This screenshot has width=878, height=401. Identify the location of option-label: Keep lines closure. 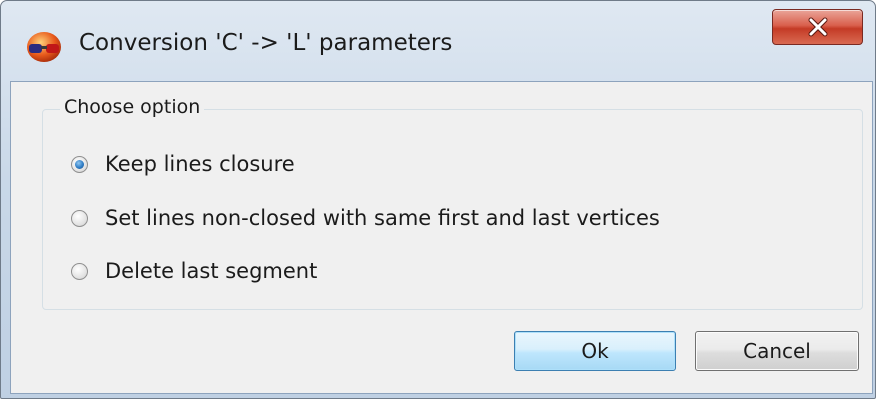
(200, 164).